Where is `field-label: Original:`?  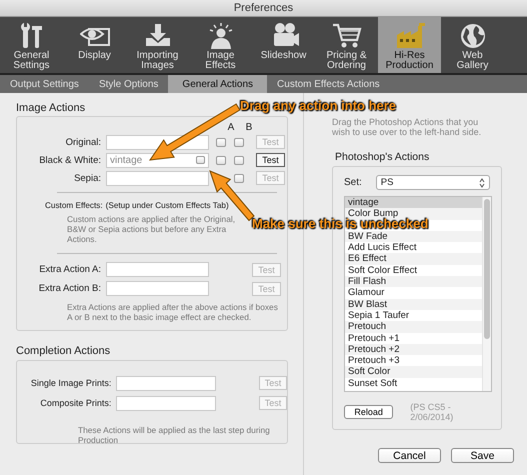 field-label: Original: is located at coordinates (83, 142).